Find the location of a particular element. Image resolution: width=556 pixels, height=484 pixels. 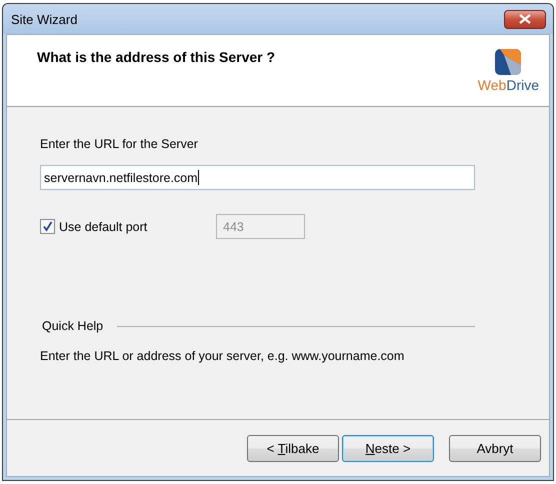

wizard-button: < Tilbake is located at coordinates (293, 448).